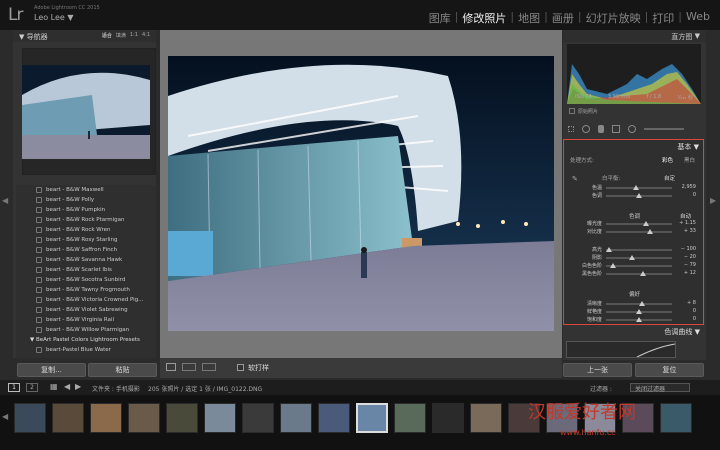  What do you see at coordinates (171, 367) in the screenshot?
I see `loupe-view-icon` at bounding box center [171, 367].